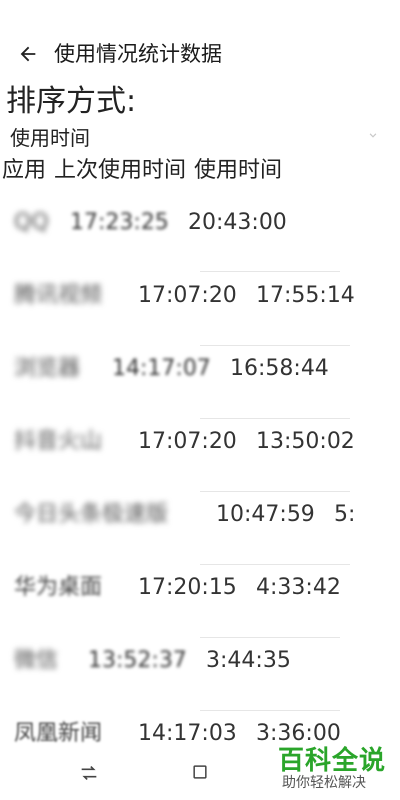 The height and width of the screenshot is (800, 400). I want to click on app-name: 华为桌面, so click(58, 587).